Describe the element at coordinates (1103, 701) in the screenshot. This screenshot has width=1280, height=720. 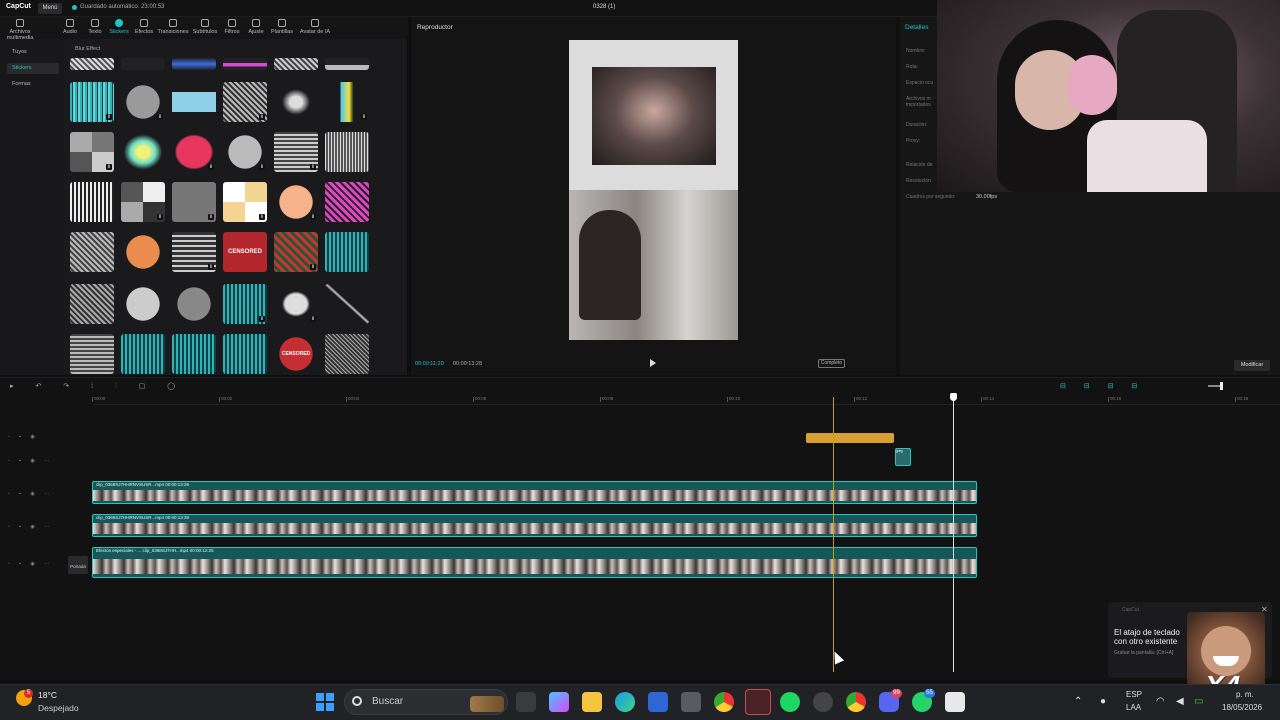
I see `microphone-icon: ●` at that location.